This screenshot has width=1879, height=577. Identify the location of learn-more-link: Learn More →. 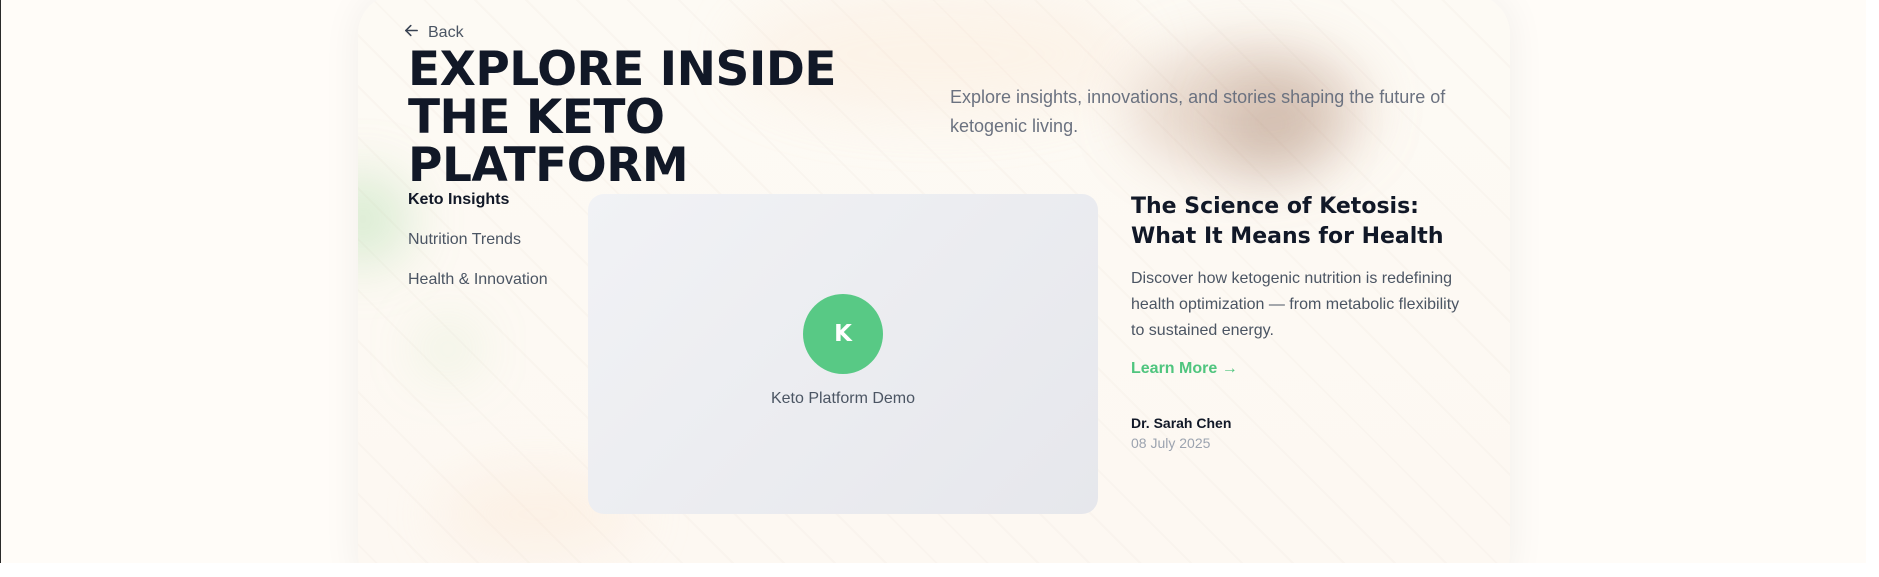
(1184, 369).